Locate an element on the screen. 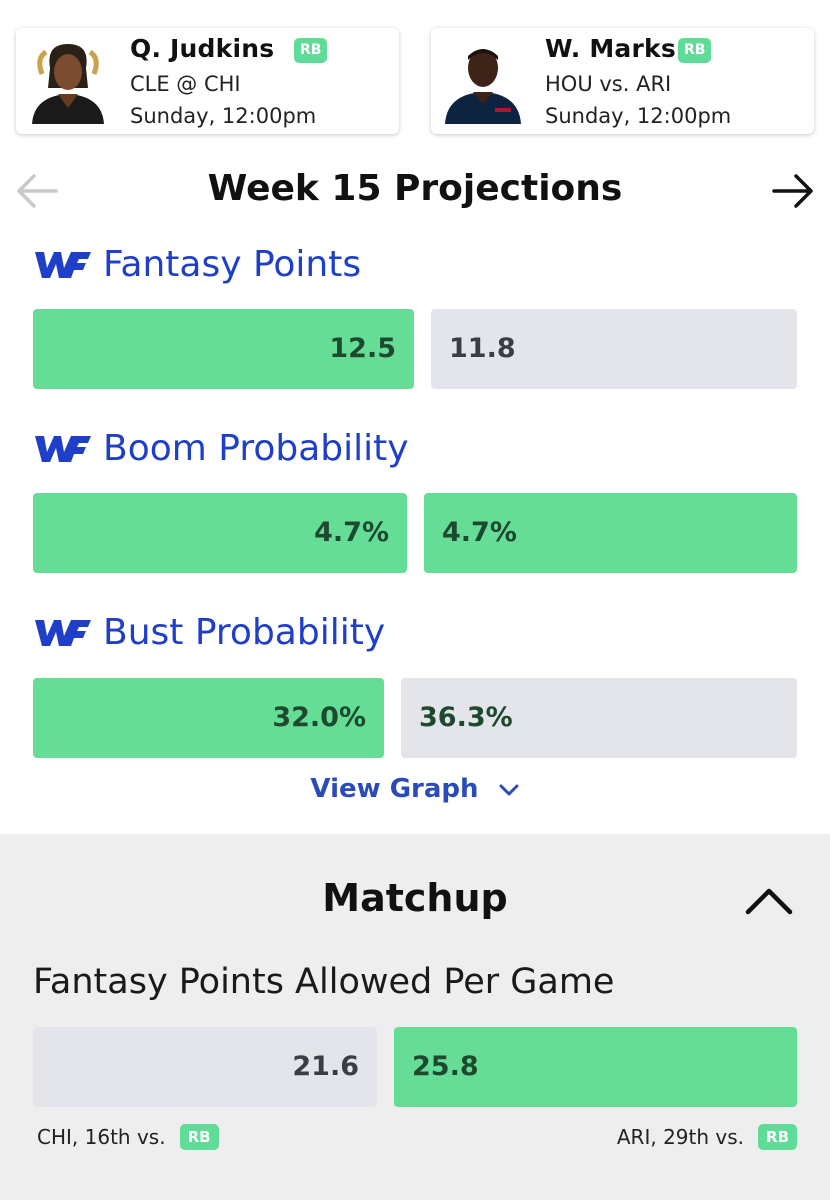 The image size is (830, 1200). matchup-title: Matchup is located at coordinates (415, 898).